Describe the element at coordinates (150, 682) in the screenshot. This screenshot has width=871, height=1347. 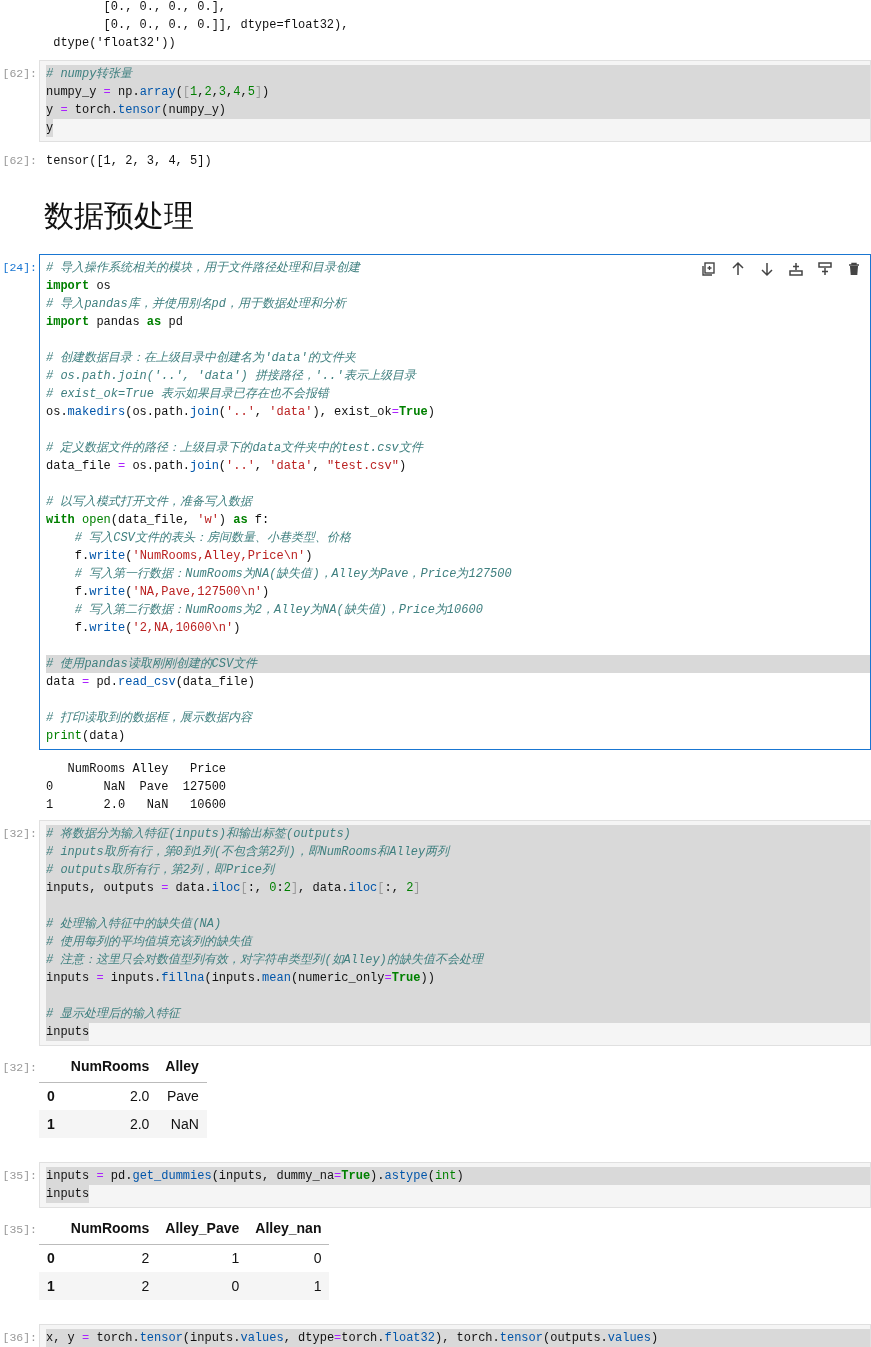
I see `code-line: data = pd.read_csv(data_file)` at that location.